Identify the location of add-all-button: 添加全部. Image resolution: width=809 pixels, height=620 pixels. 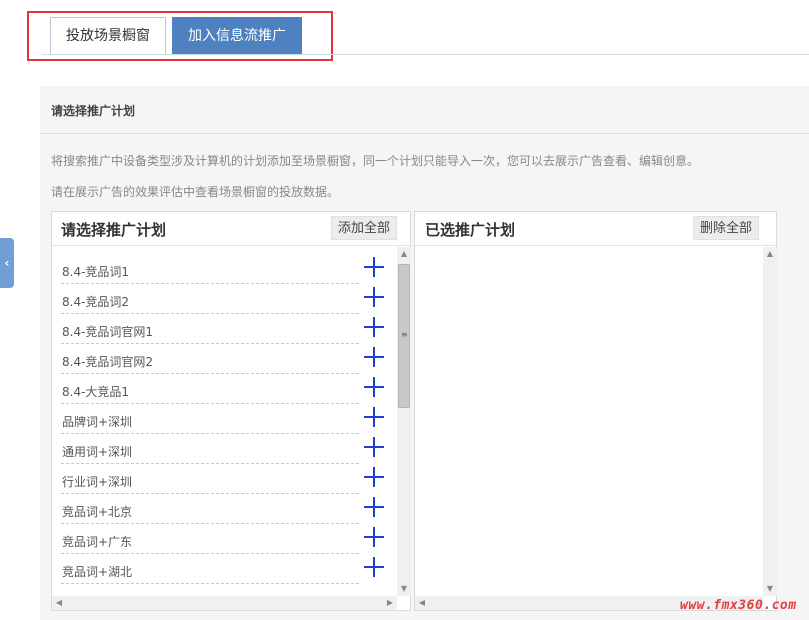
(364, 228).